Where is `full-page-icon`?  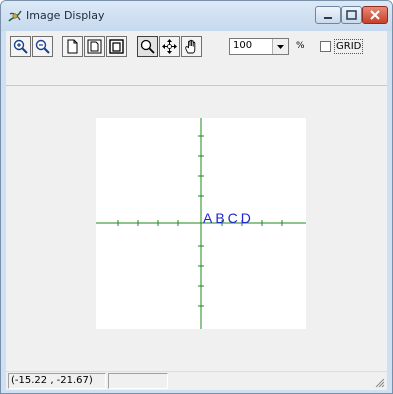
full-page-icon is located at coordinates (116, 46).